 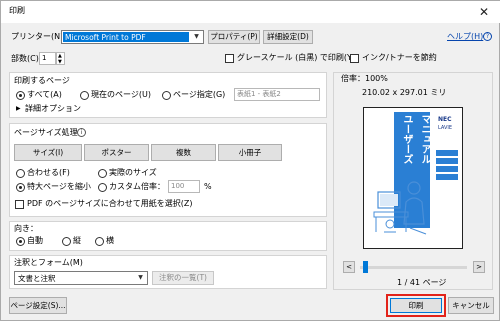 I want to click on orientation-landscape-radio, so click(x=99, y=241).